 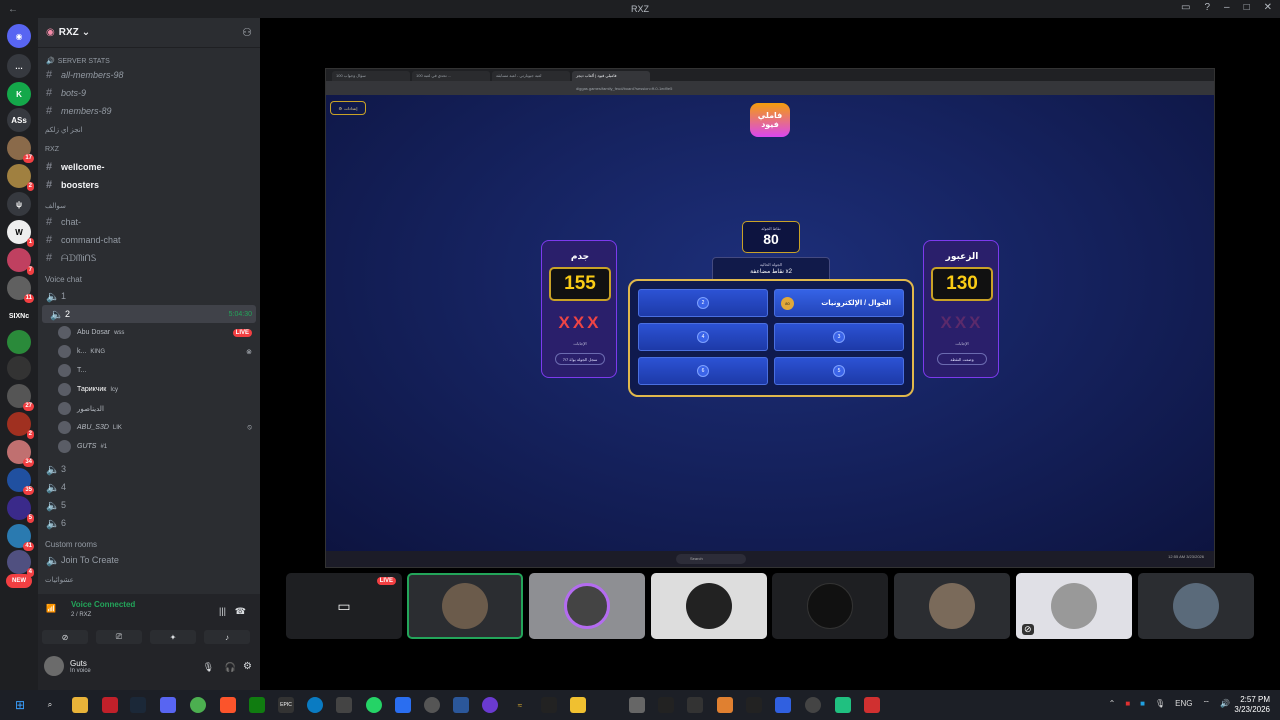 What do you see at coordinates (371, 76) in the screenshot?
I see `browser-tab: 100 سؤال وجواب` at bounding box center [371, 76].